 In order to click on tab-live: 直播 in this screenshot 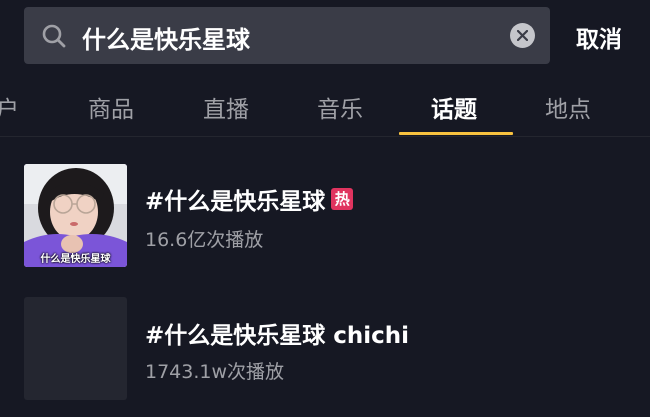, I will do `click(226, 107)`.